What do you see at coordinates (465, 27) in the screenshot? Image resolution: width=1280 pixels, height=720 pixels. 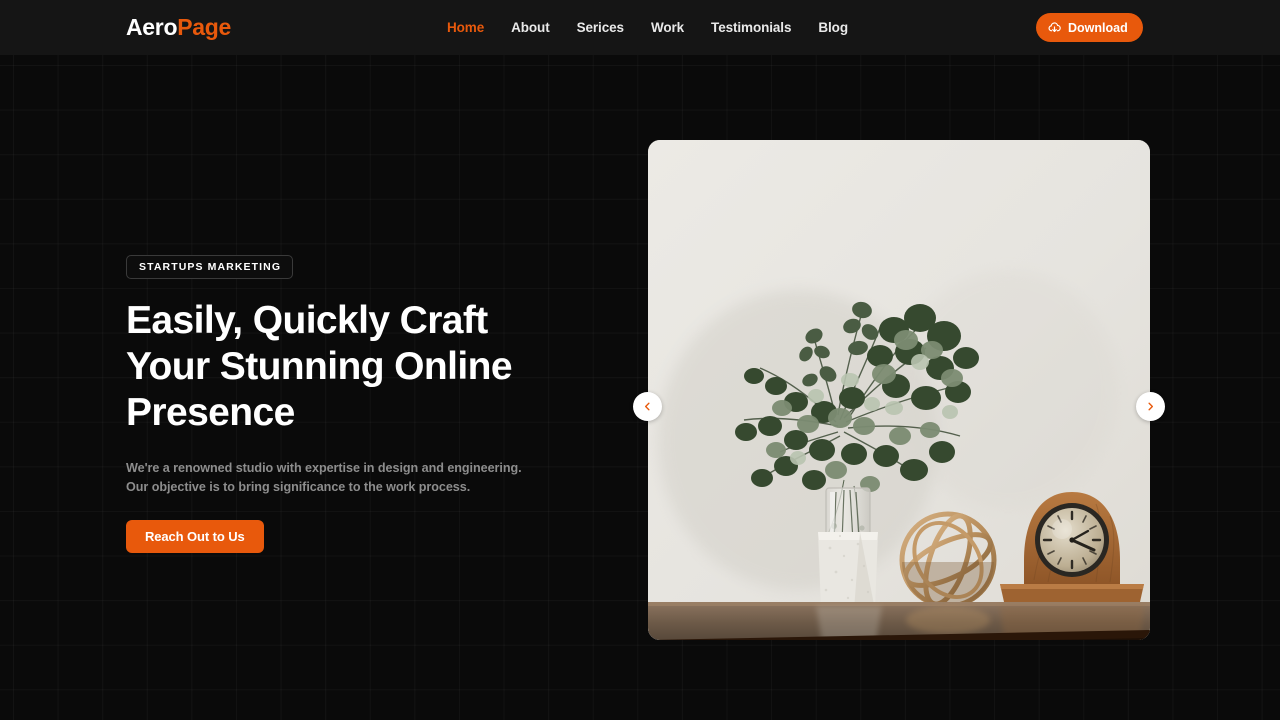 I see `nav-item-home: Home` at bounding box center [465, 27].